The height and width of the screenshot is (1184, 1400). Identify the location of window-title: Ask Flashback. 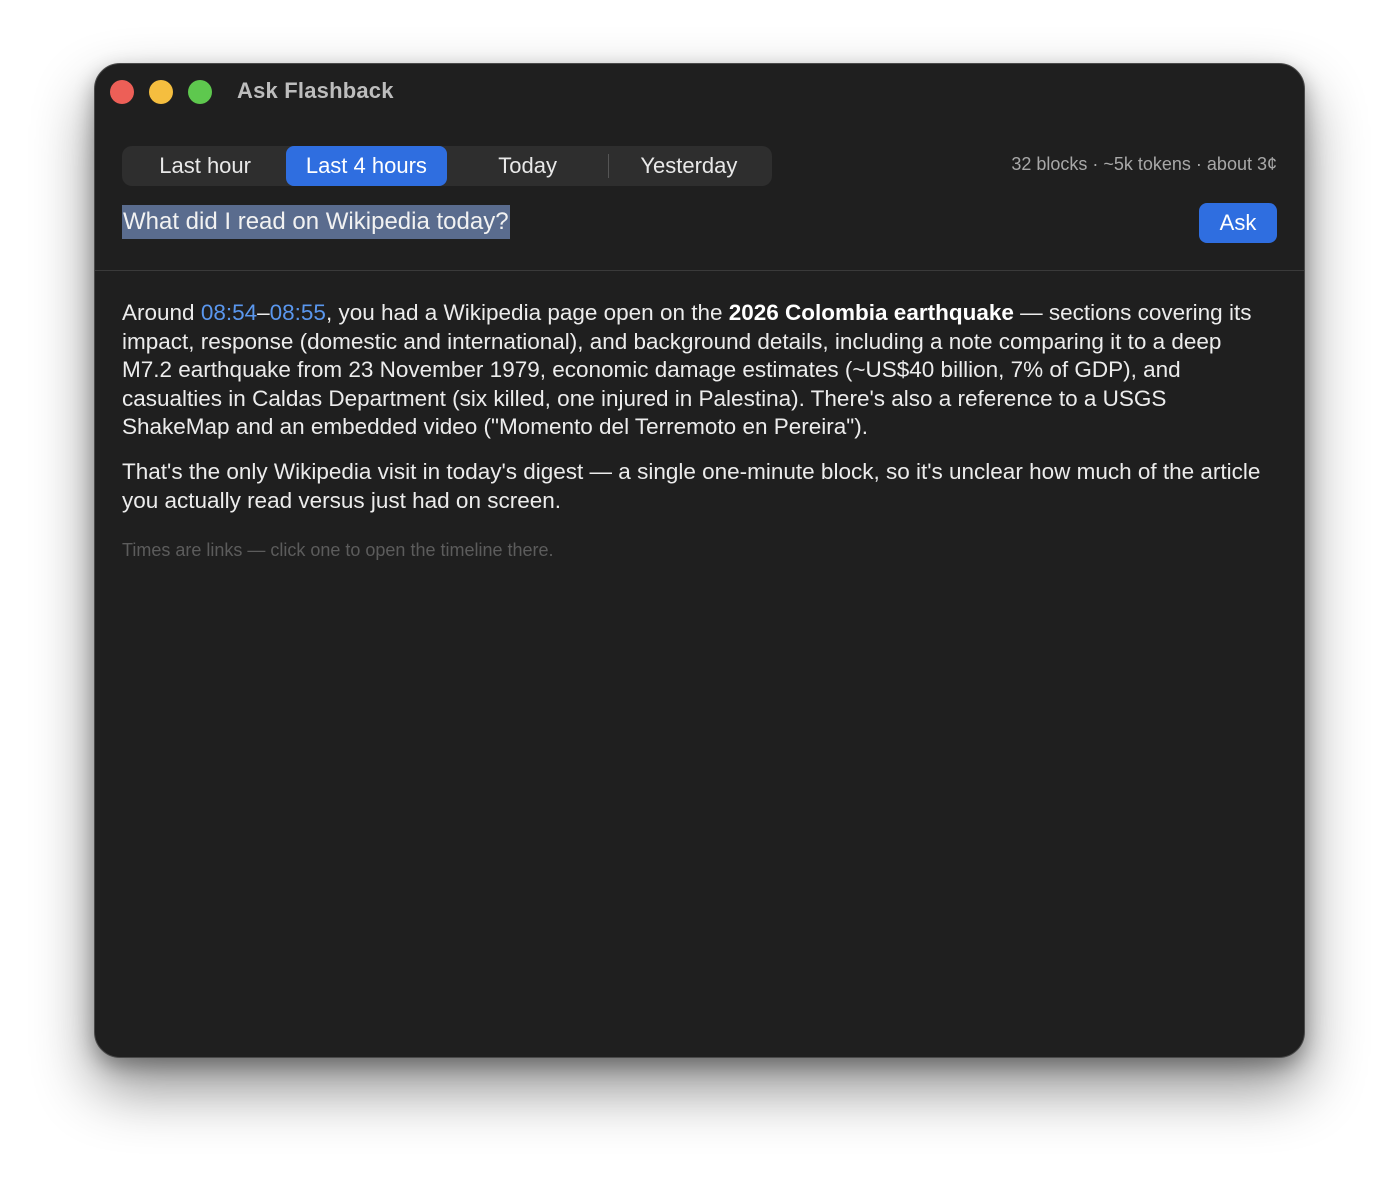
(315, 90).